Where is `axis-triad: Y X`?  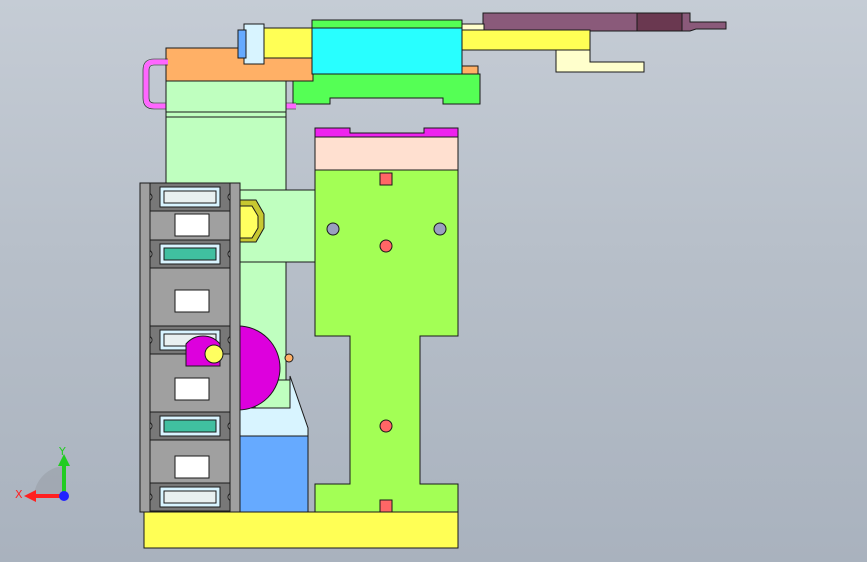 axis-triad: Y X is located at coordinates (42, 473).